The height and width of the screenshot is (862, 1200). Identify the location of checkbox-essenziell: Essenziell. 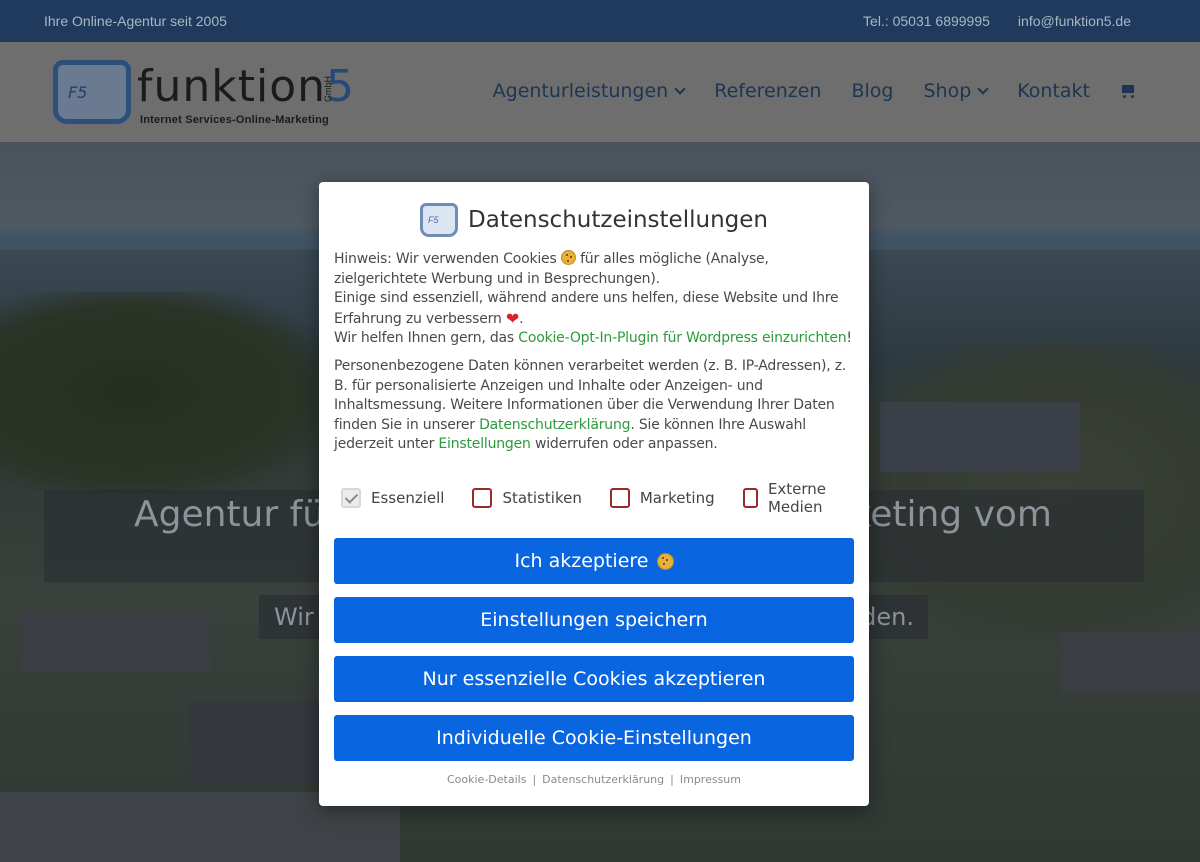
(392, 498).